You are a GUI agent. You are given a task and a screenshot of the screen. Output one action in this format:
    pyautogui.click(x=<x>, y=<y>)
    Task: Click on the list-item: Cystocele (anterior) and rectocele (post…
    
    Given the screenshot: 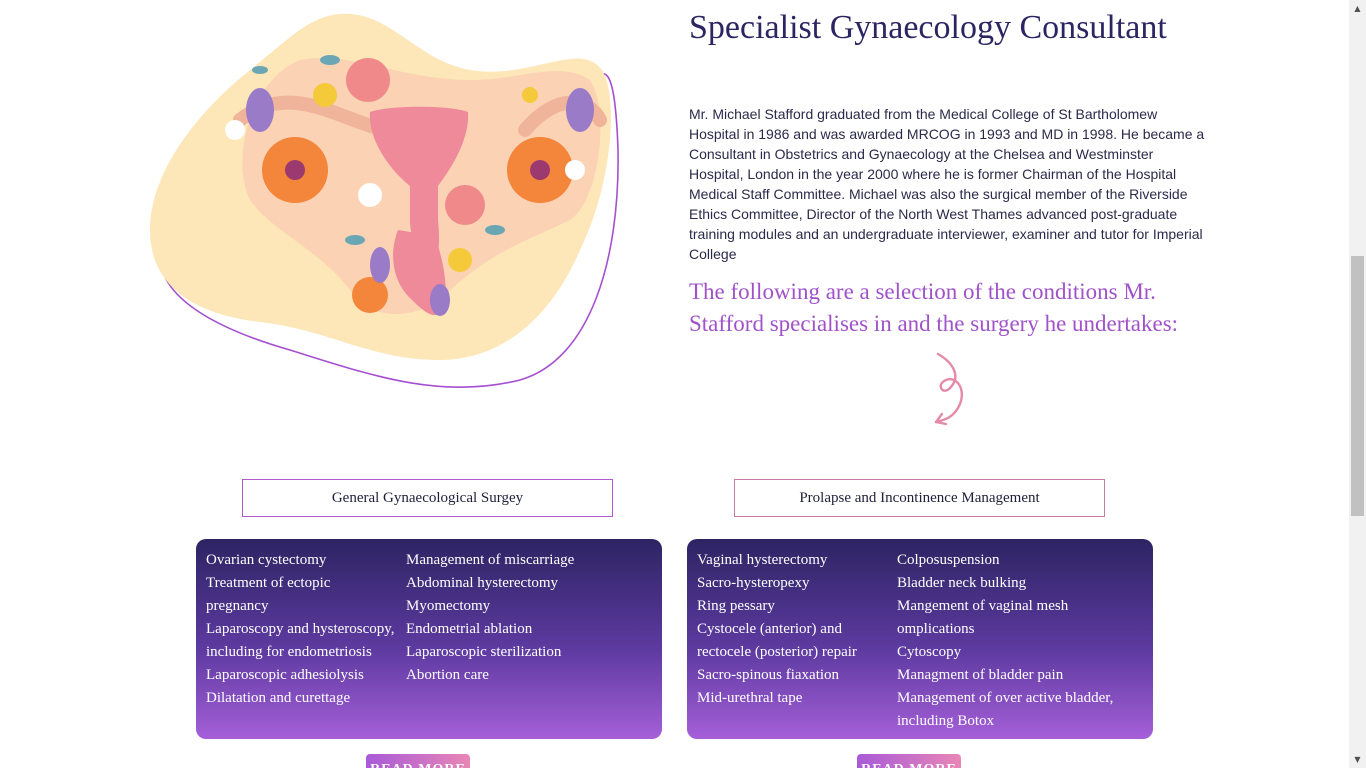 What is the action you would take?
    pyautogui.click(x=777, y=640)
    